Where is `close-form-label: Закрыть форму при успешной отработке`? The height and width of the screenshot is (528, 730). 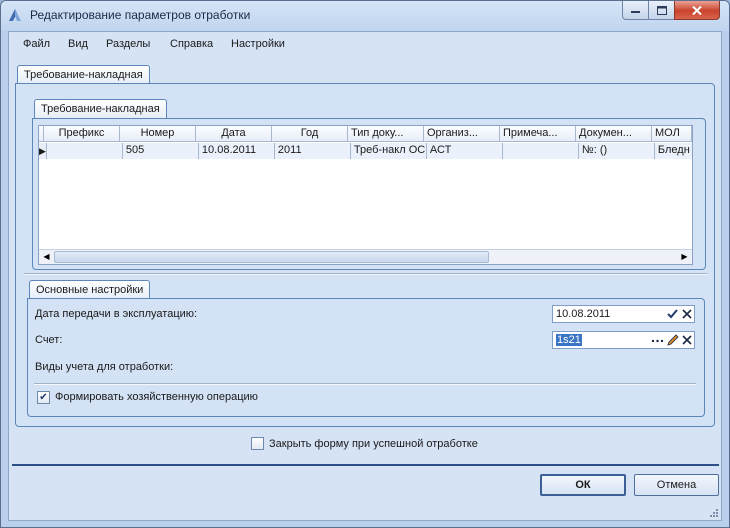 close-form-label: Закрыть форму при успешной отработке is located at coordinates (373, 444).